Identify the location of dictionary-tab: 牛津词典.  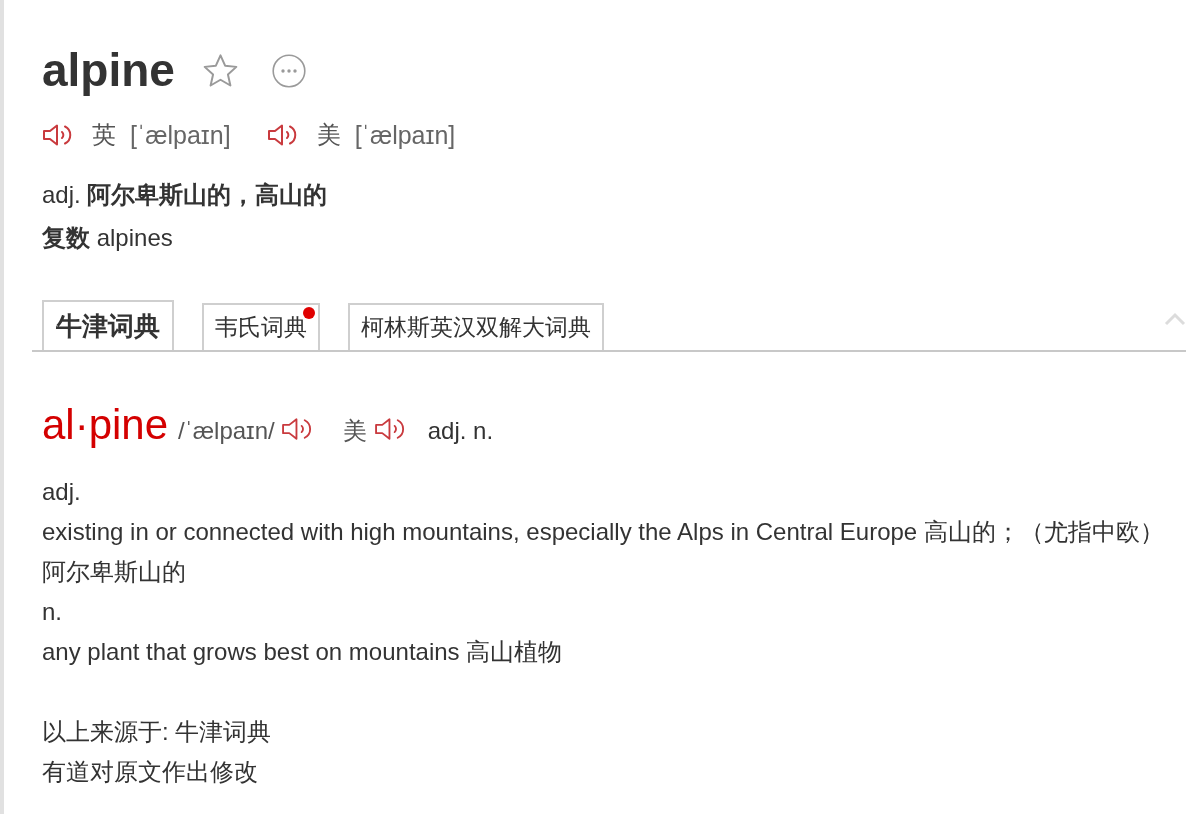
(108, 325).